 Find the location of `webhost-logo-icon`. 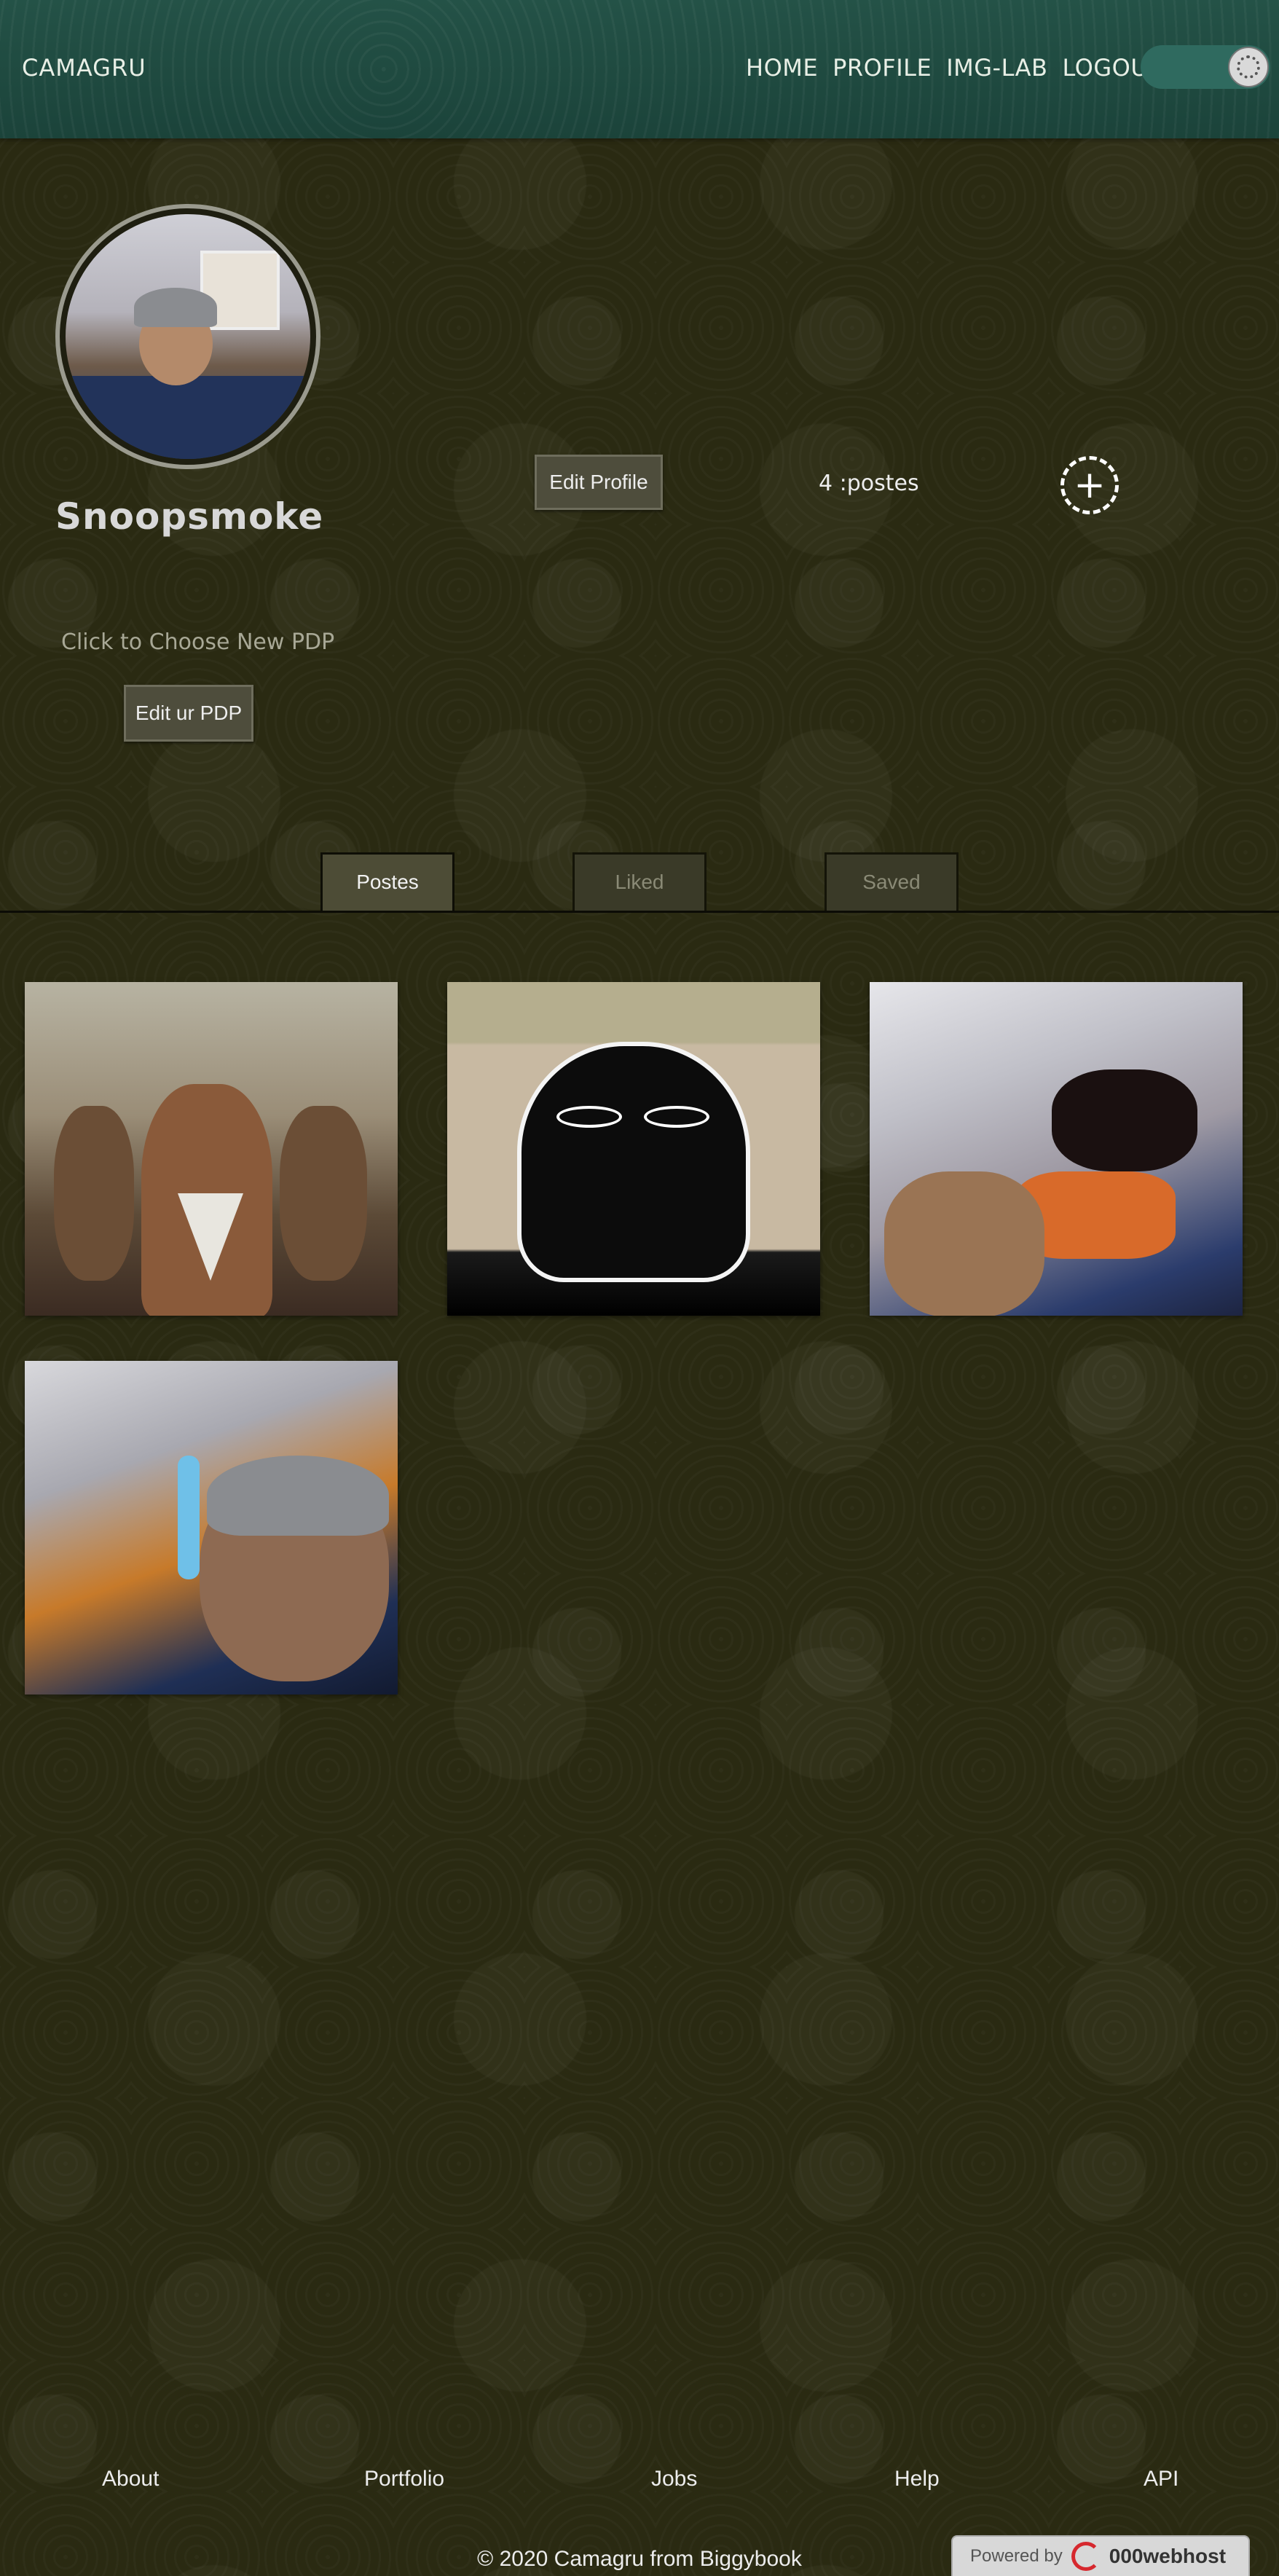

webhost-logo-icon is located at coordinates (1086, 2556).